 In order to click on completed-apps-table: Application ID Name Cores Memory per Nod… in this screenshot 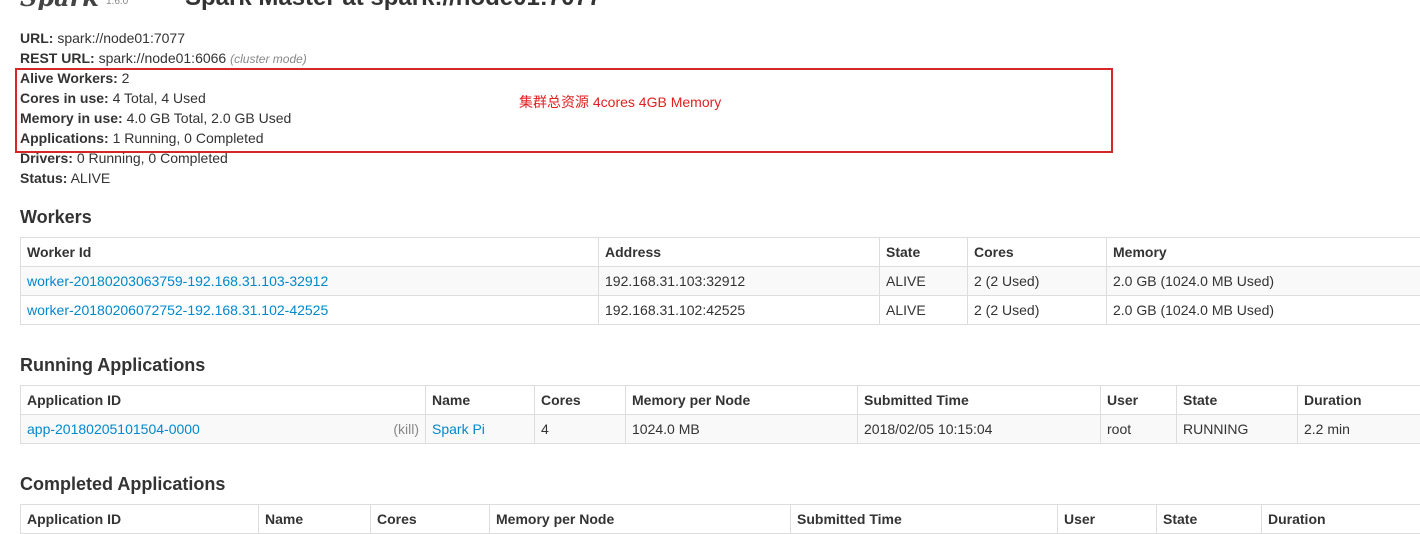, I will do `click(720, 519)`.